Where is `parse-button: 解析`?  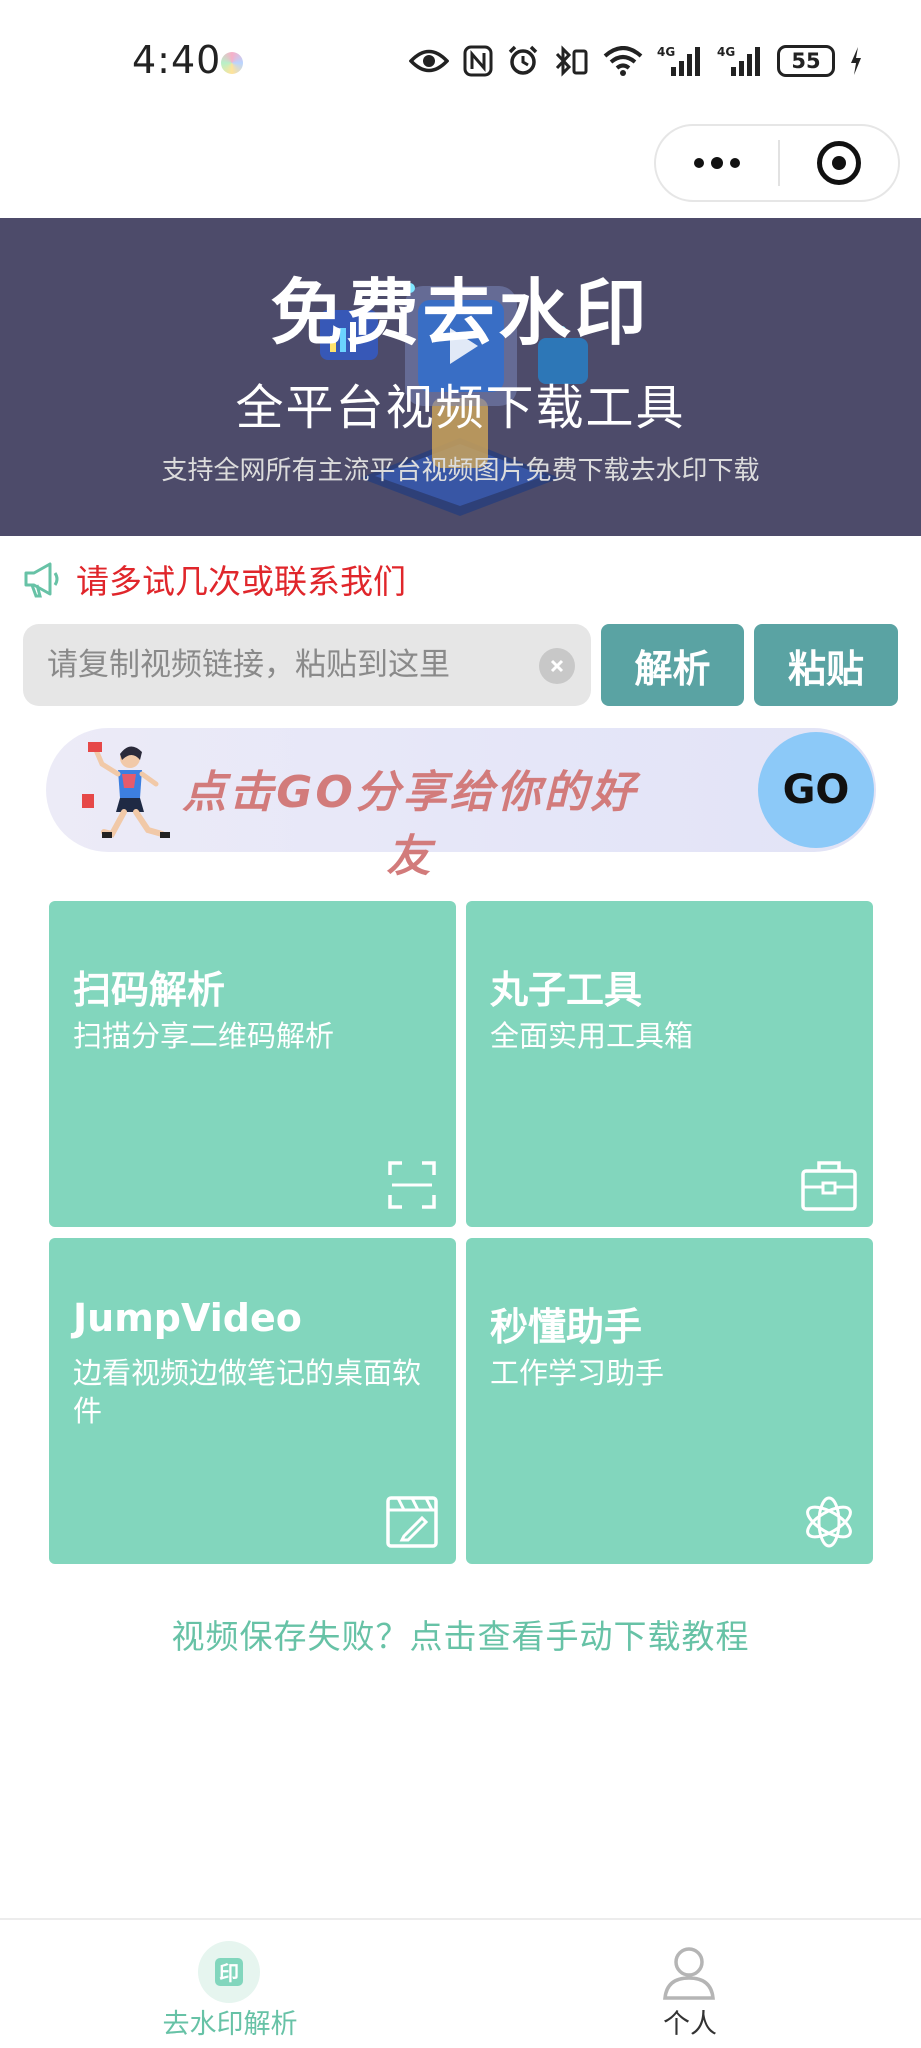
parse-button: 解析 is located at coordinates (672, 665).